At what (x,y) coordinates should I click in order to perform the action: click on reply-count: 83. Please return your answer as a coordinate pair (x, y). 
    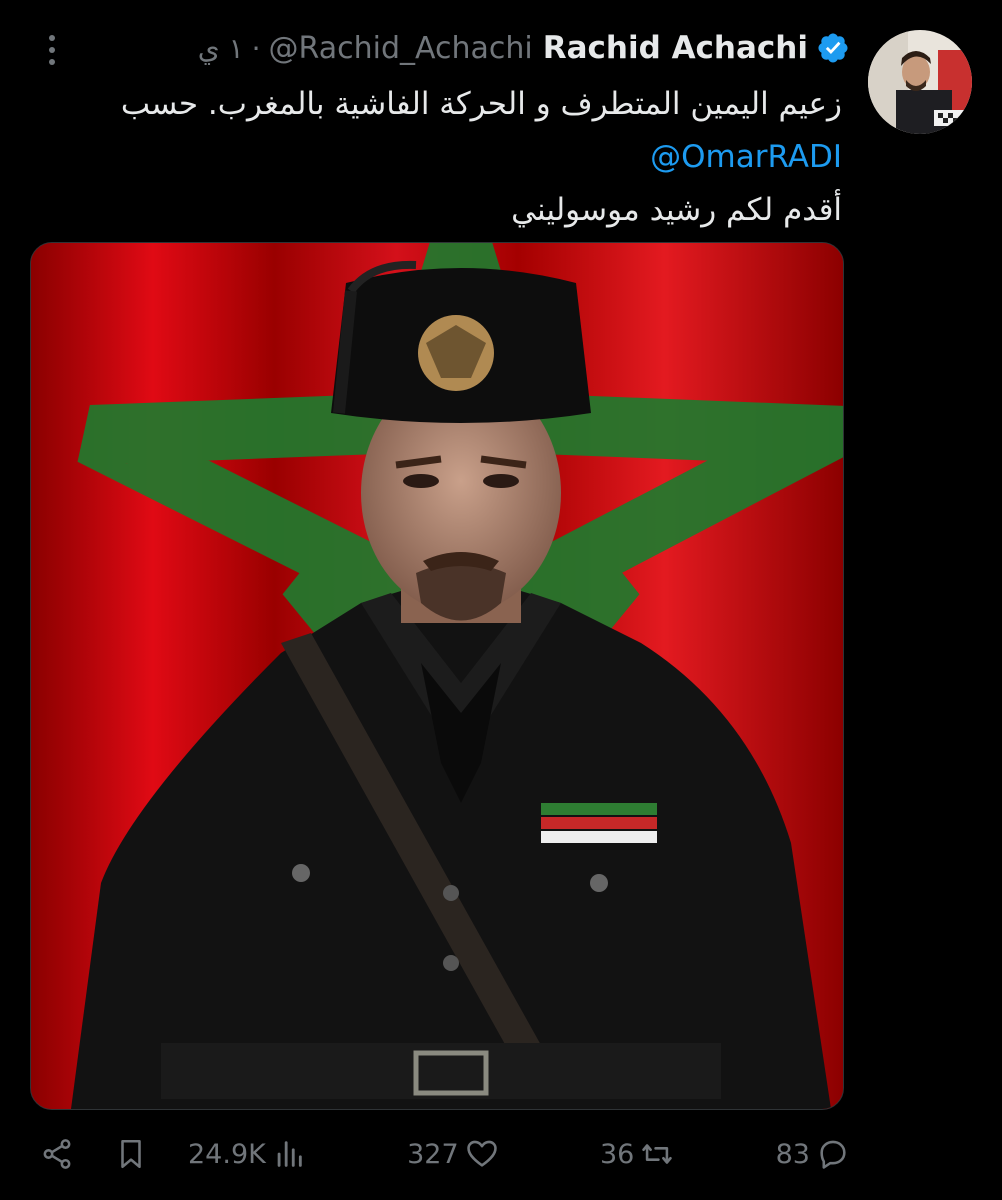
    Looking at the image, I should click on (792, 1154).